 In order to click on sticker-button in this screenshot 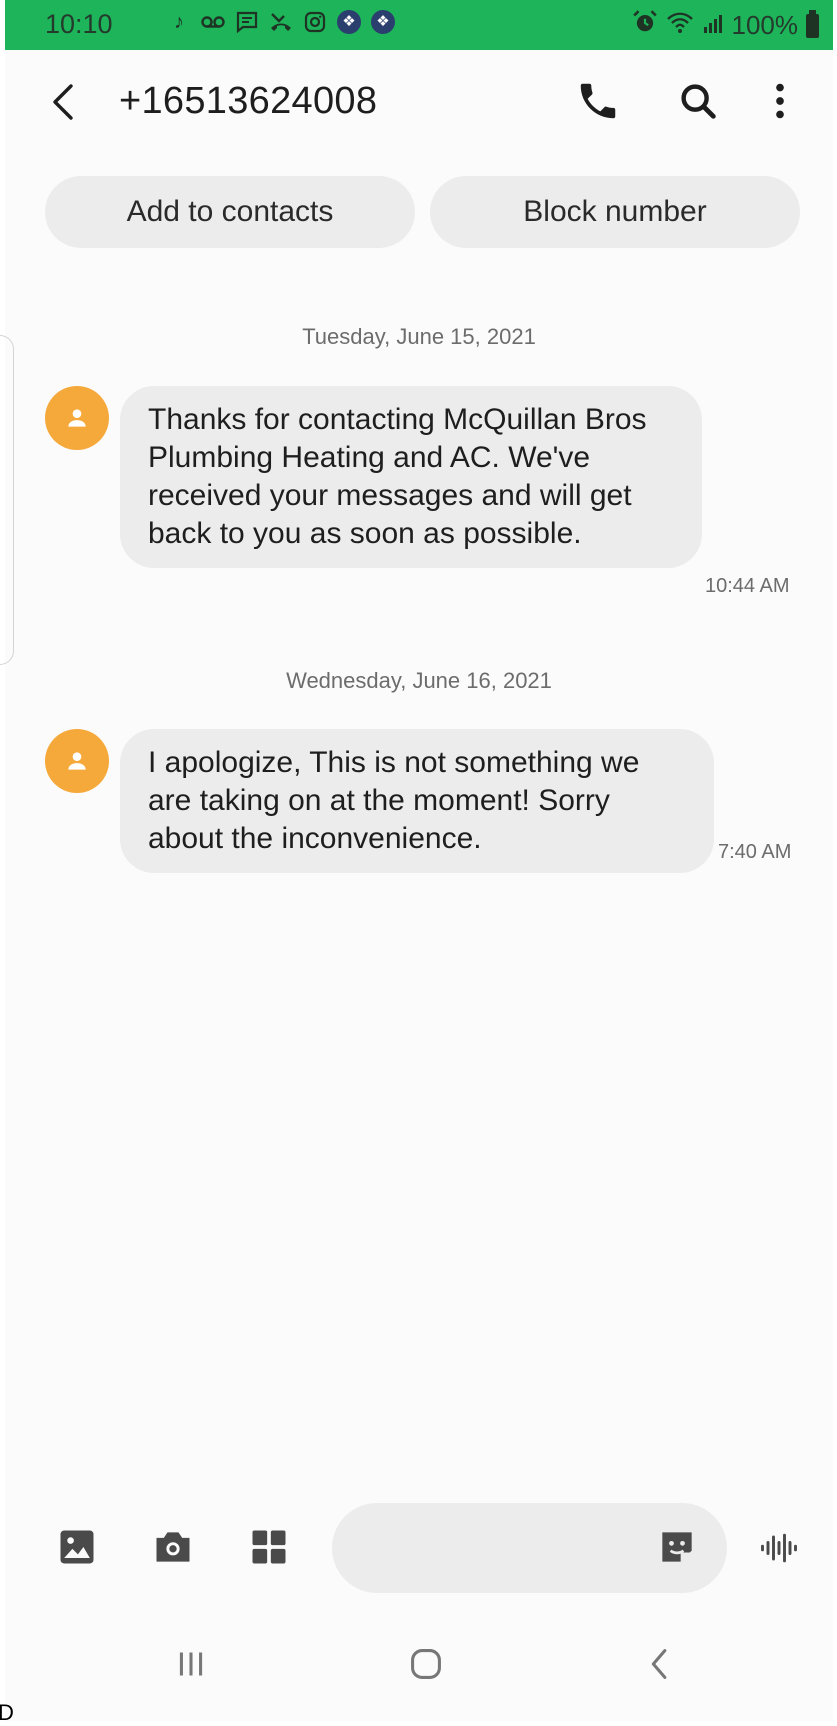, I will do `click(677, 1547)`.